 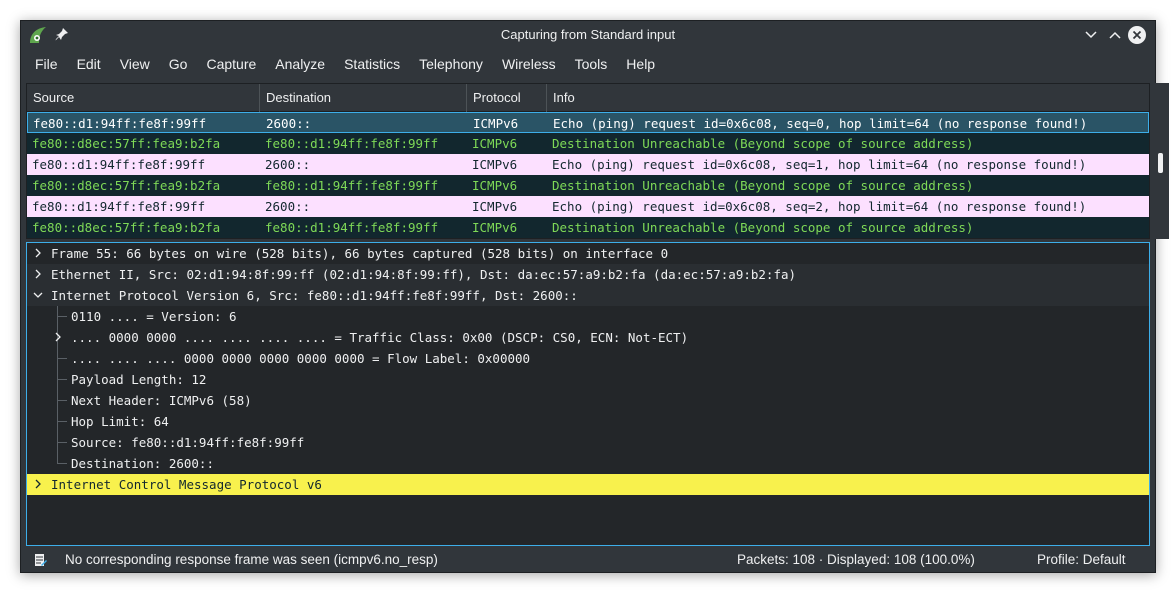 I want to click on tree-item-label: Payload Length: 12, so click(x=139, y=379).